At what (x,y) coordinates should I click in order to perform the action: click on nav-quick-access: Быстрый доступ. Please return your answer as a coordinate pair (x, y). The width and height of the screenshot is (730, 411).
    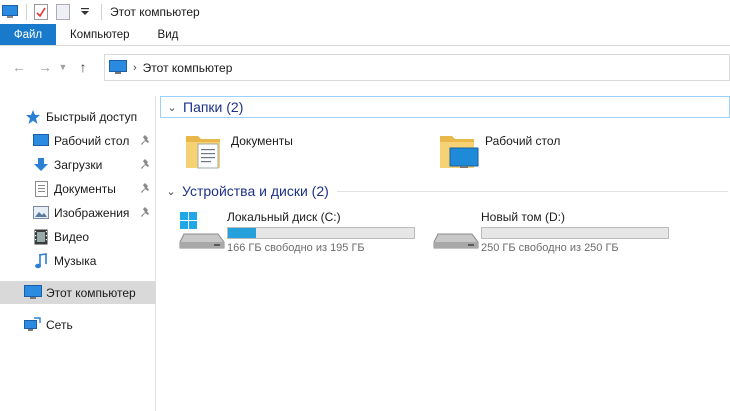
    Looking at the image, I should click on (78, 116).